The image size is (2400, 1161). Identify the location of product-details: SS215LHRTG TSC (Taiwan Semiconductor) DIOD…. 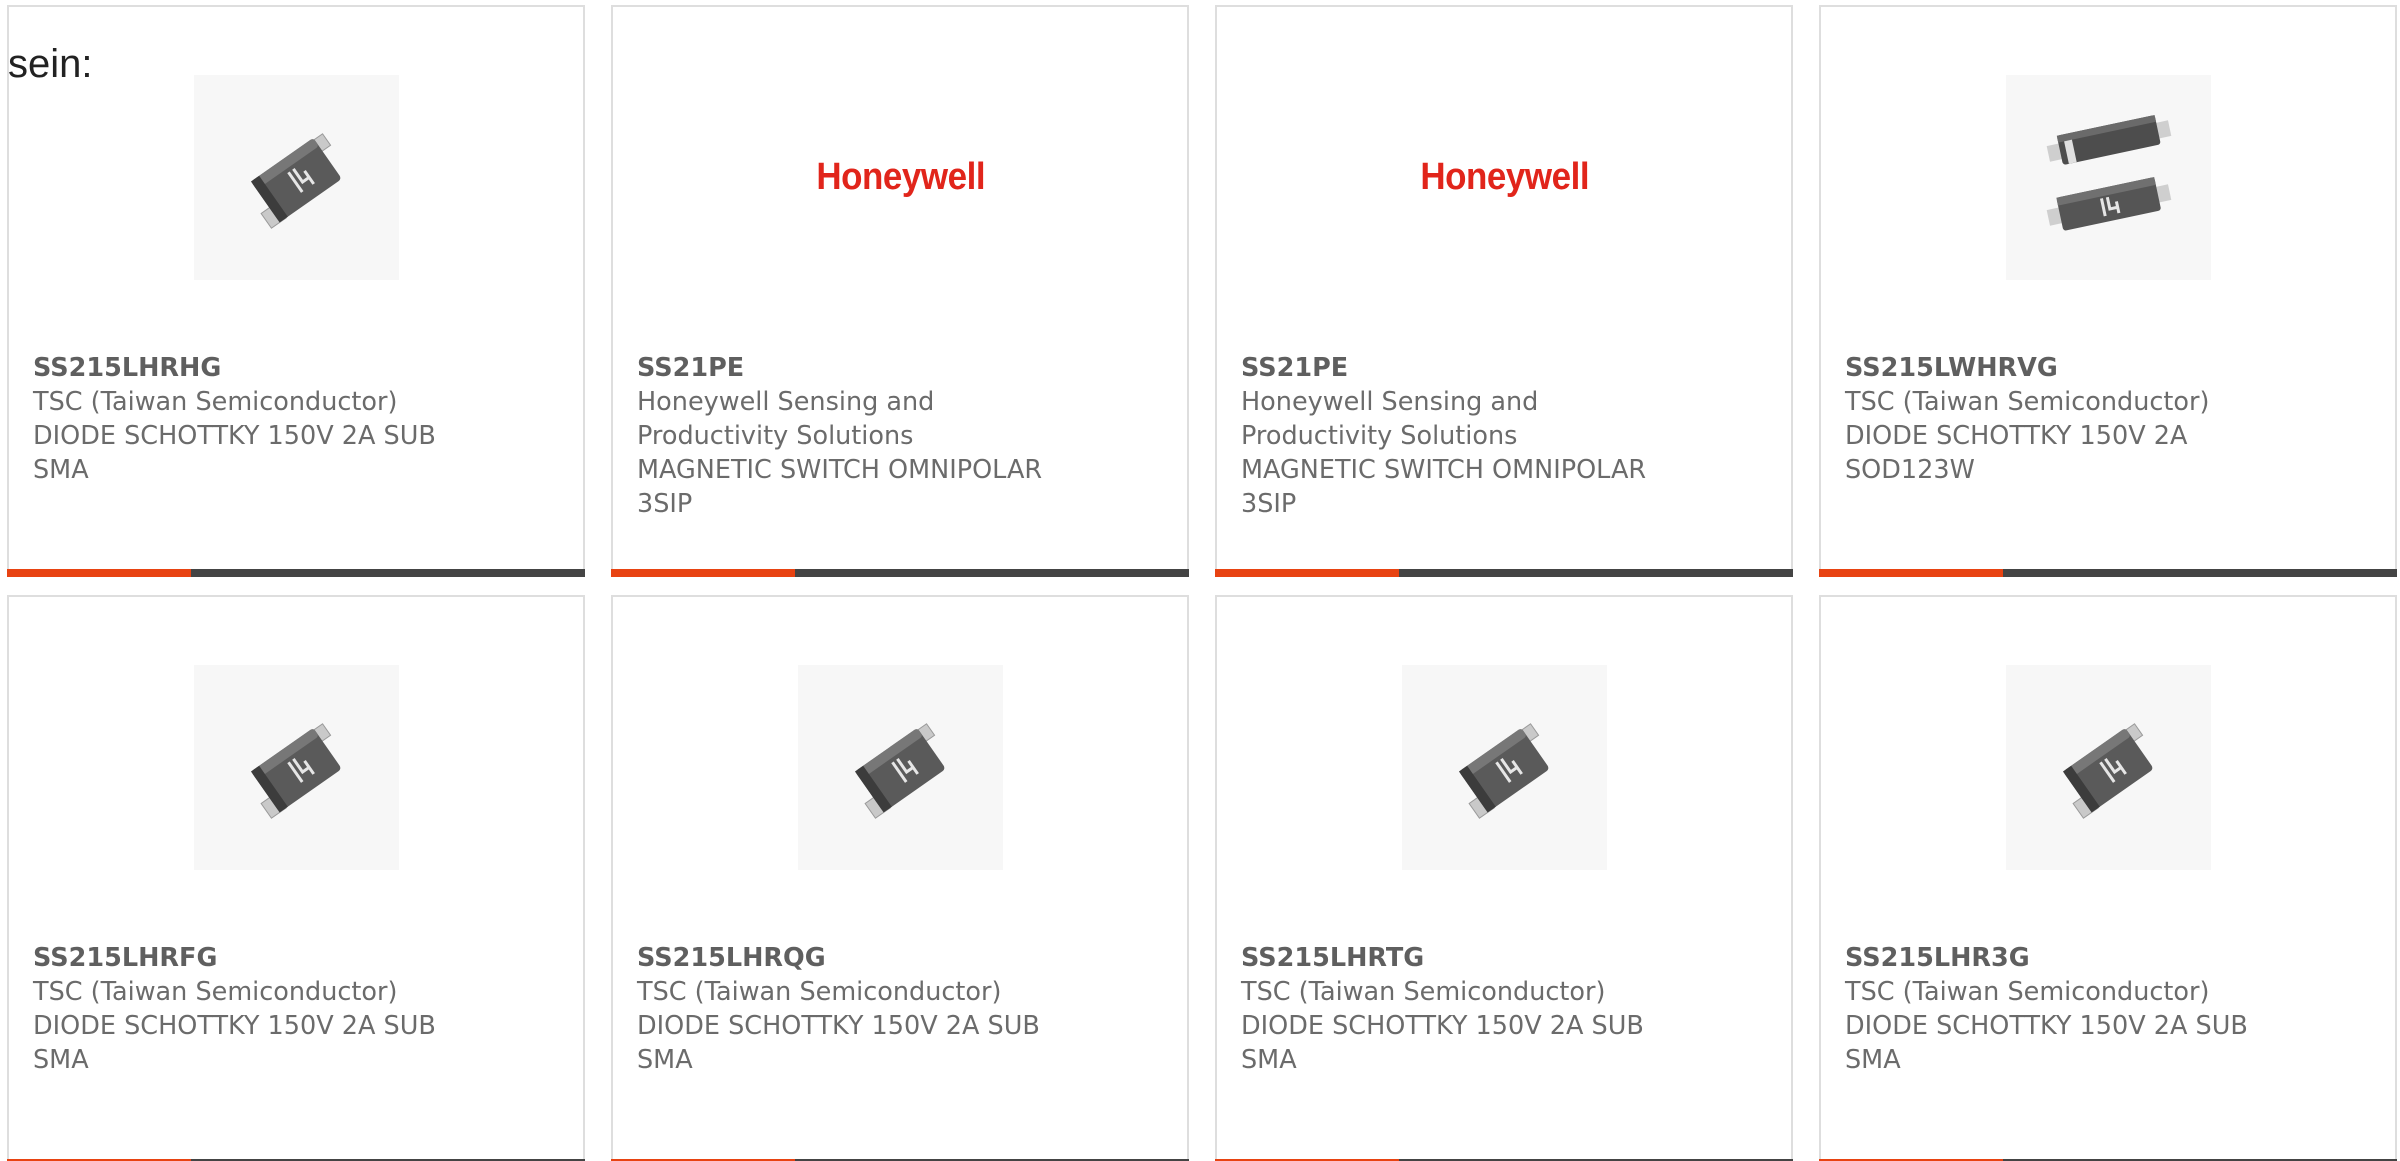
(1466, 1009).